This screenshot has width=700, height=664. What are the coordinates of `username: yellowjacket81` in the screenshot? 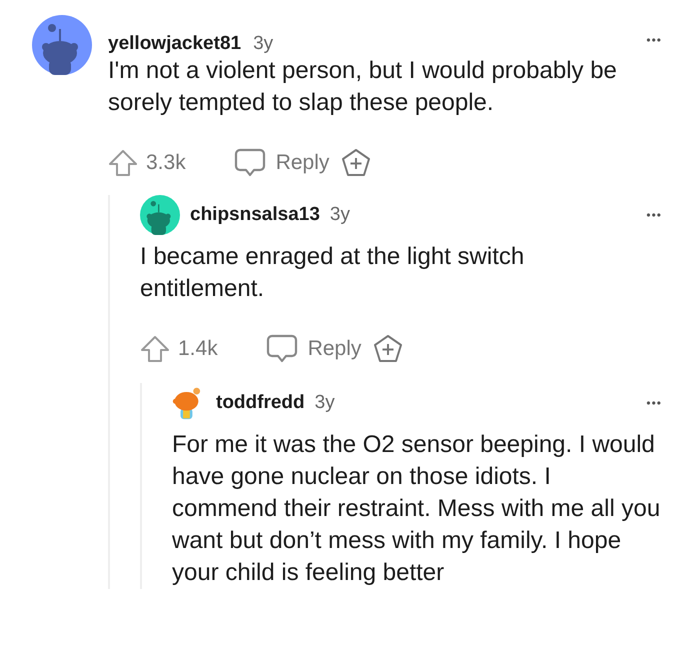 It's located at (175, 44).